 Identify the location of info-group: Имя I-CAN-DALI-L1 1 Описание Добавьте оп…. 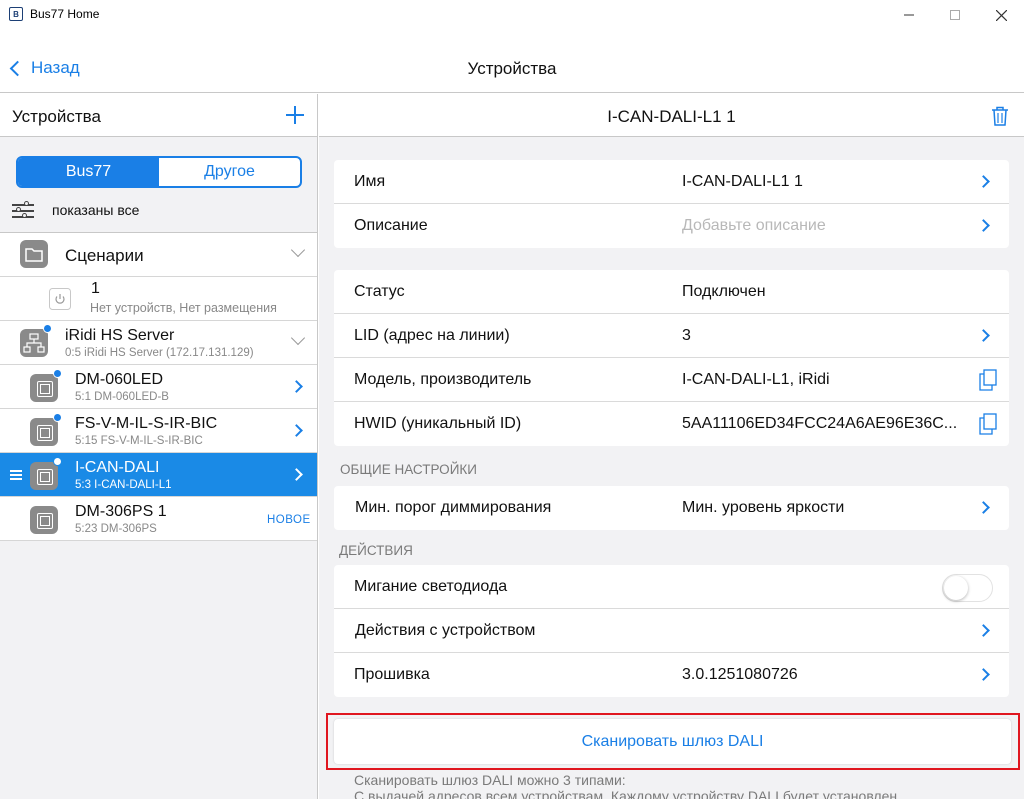
(671, 204).